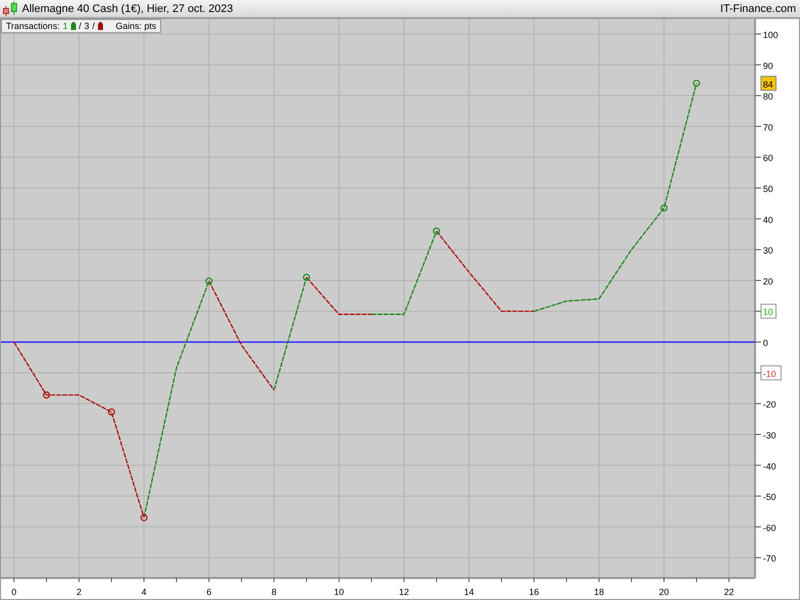 The height and width of the screenshot is (600, 800). I want to click on x-tick-label: 4, so click(143, 592).